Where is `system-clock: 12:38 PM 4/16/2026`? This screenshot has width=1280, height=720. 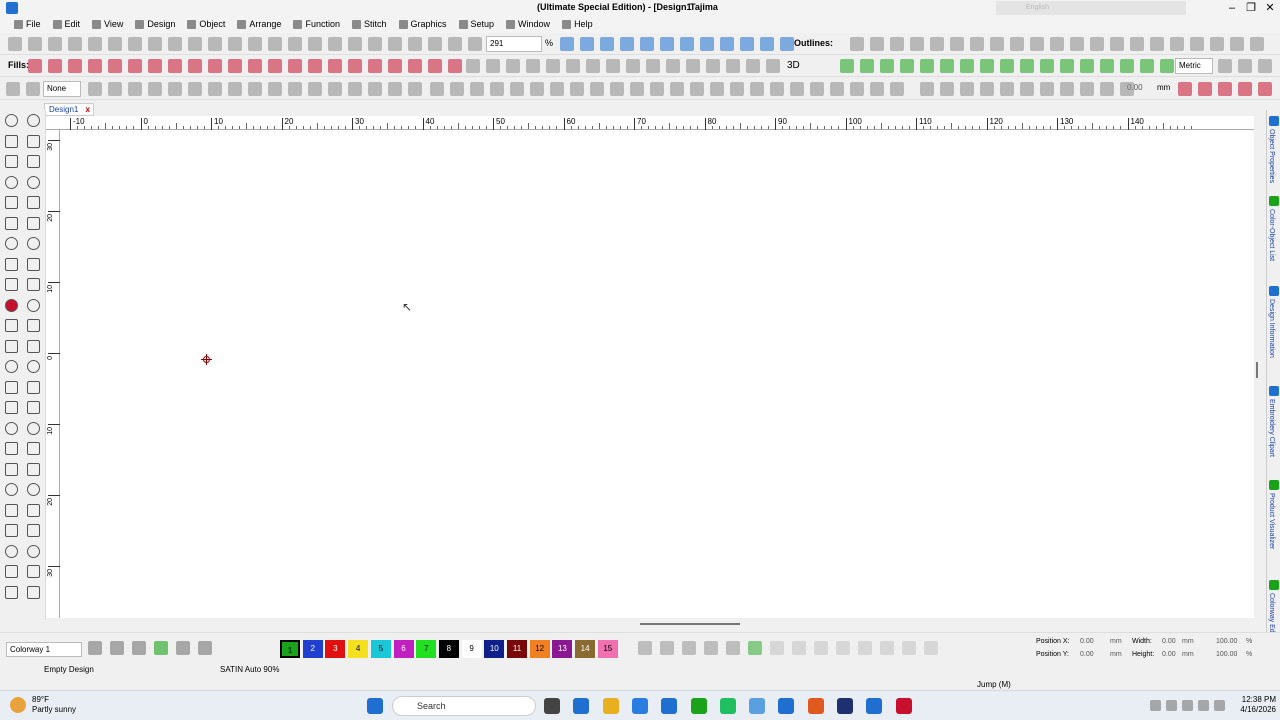 system-clock: 12:38 PM 4/16/2026 is located at coordinates (1254, 705).